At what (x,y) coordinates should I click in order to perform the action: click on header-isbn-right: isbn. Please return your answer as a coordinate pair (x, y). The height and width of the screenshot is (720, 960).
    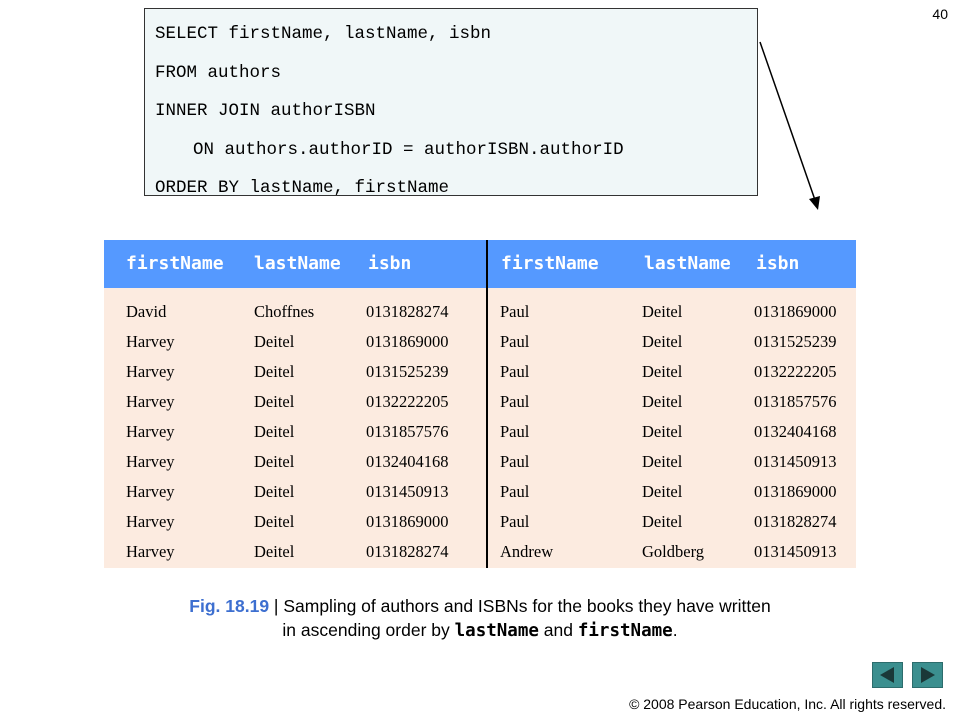
    Looking at the image, I should click on (778, 263).